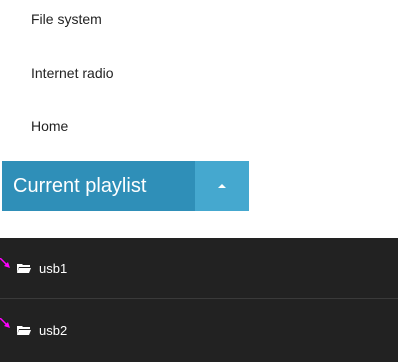  What do you see at coordinates (53, 268) in the screenshot?
I see `folder-label: usb1` at bounding box center [53, 268].